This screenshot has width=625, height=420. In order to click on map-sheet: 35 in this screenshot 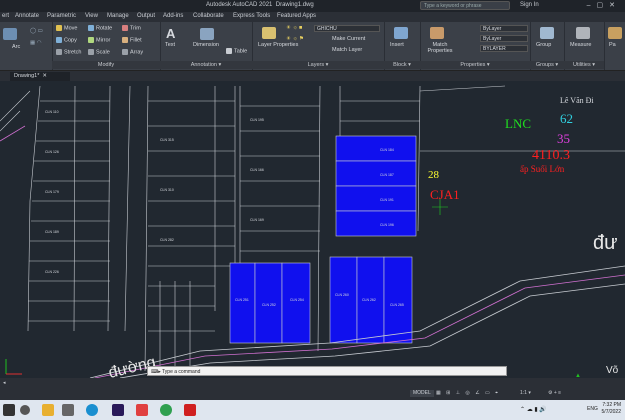, I will do `click(563, 138)`.